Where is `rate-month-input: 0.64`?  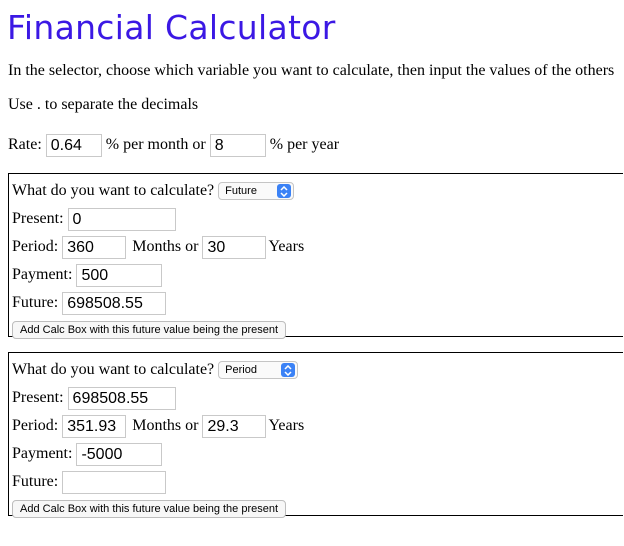
rate-month-input: 0.64 is located at coordinates (73, 145).